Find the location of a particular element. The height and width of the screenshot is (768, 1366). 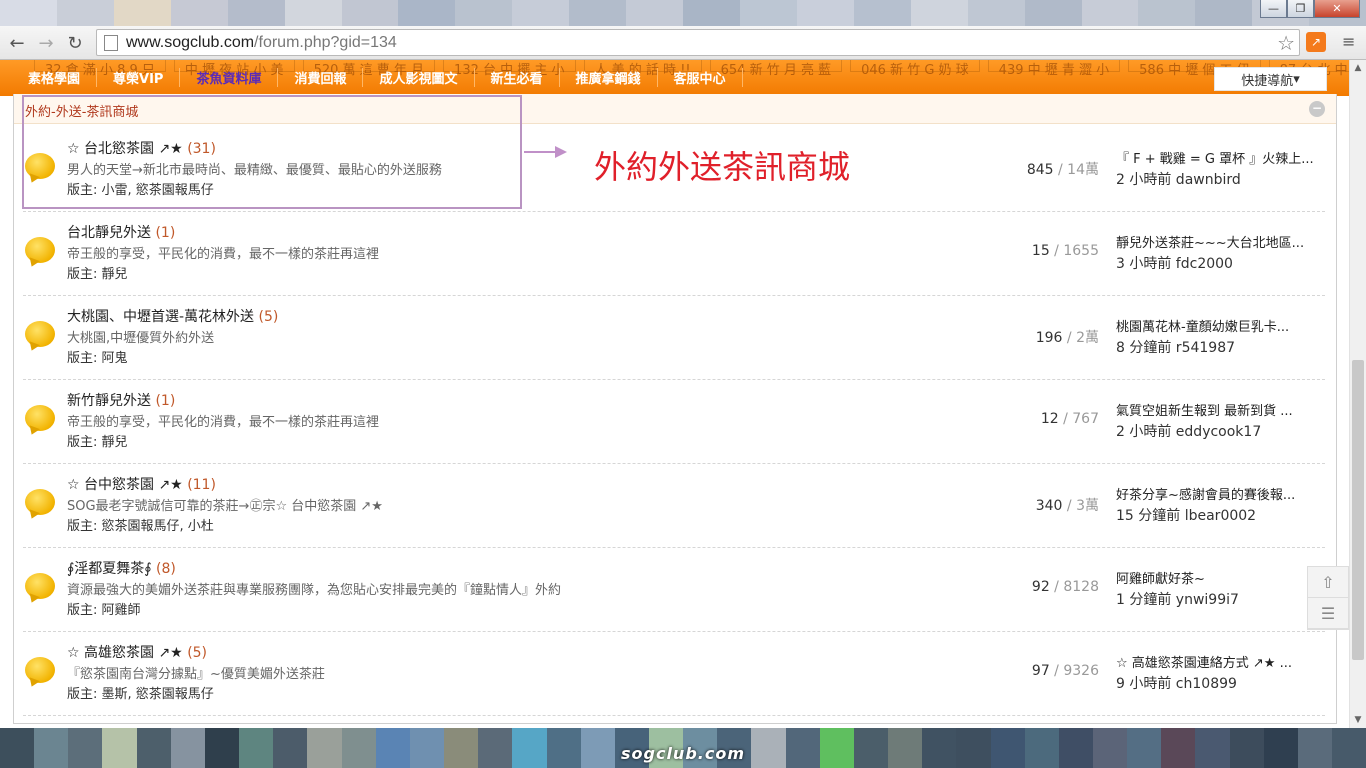

nav-item: 尊榮VIP is located at coordinates (139, 77).